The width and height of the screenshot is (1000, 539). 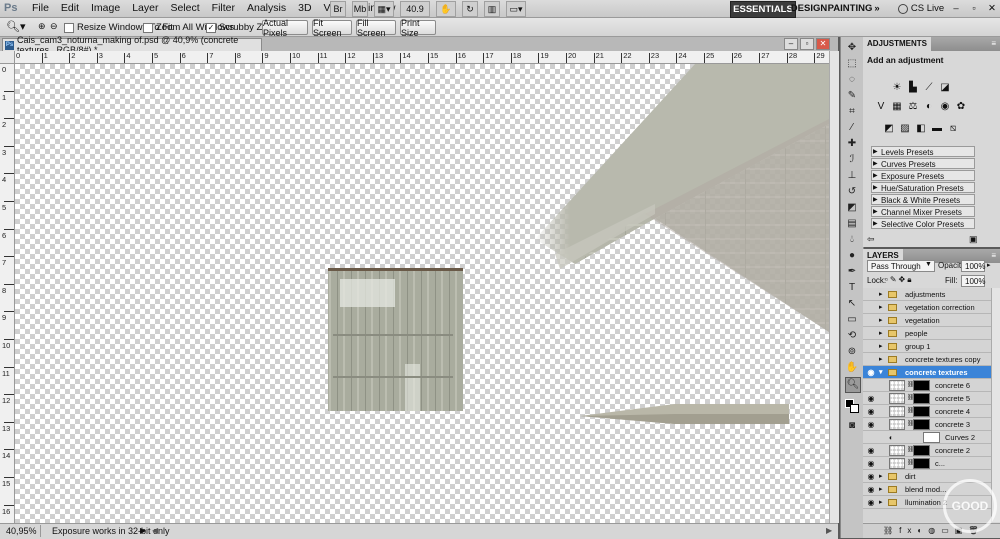 What do you see at coordinates (807, 44) in the screenshot?
I see `doc-restore-icon: ▫` at bounding box center [807, 44].